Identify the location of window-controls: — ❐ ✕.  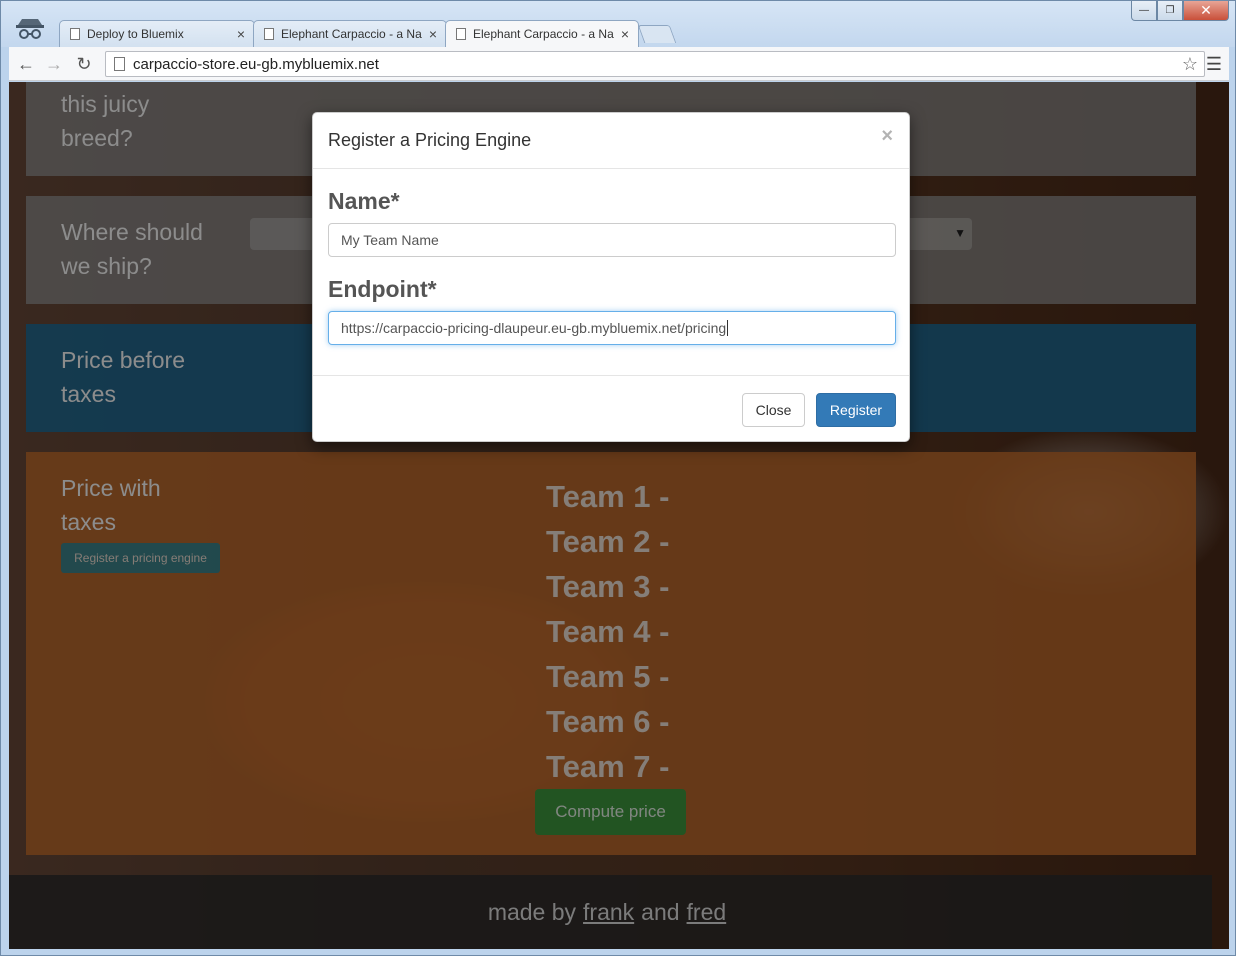
(1180, 11).